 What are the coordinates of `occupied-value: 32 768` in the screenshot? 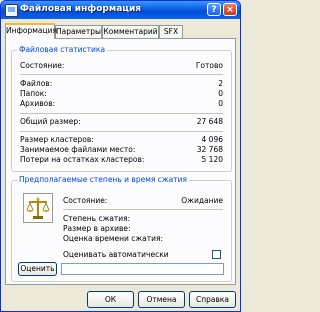 It's located at (209, 149).